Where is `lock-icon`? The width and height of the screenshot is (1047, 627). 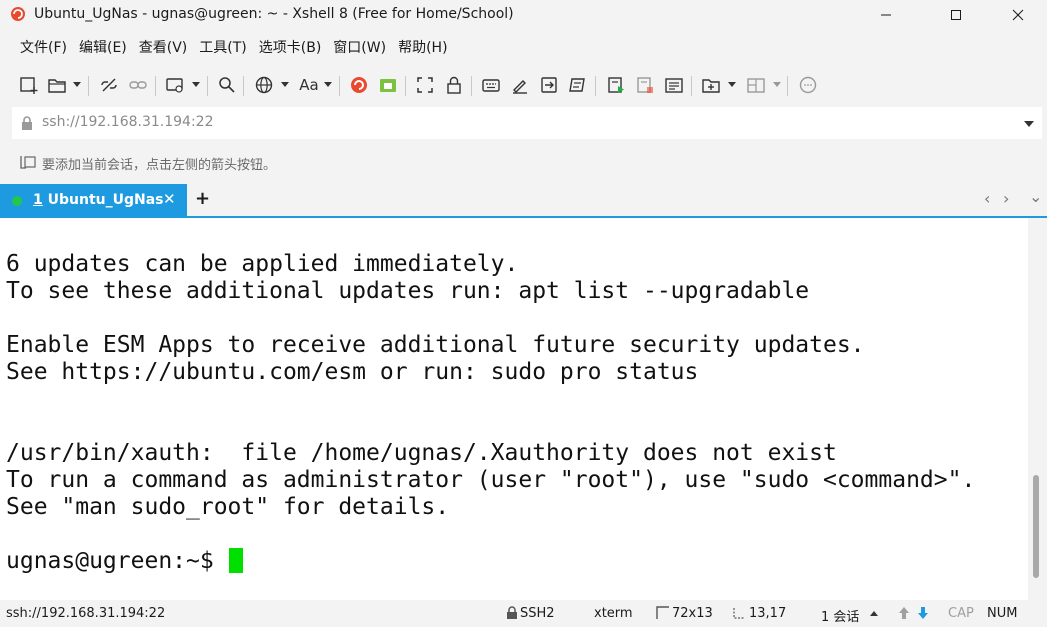
lock-icon is located at coordinates (454, 85).